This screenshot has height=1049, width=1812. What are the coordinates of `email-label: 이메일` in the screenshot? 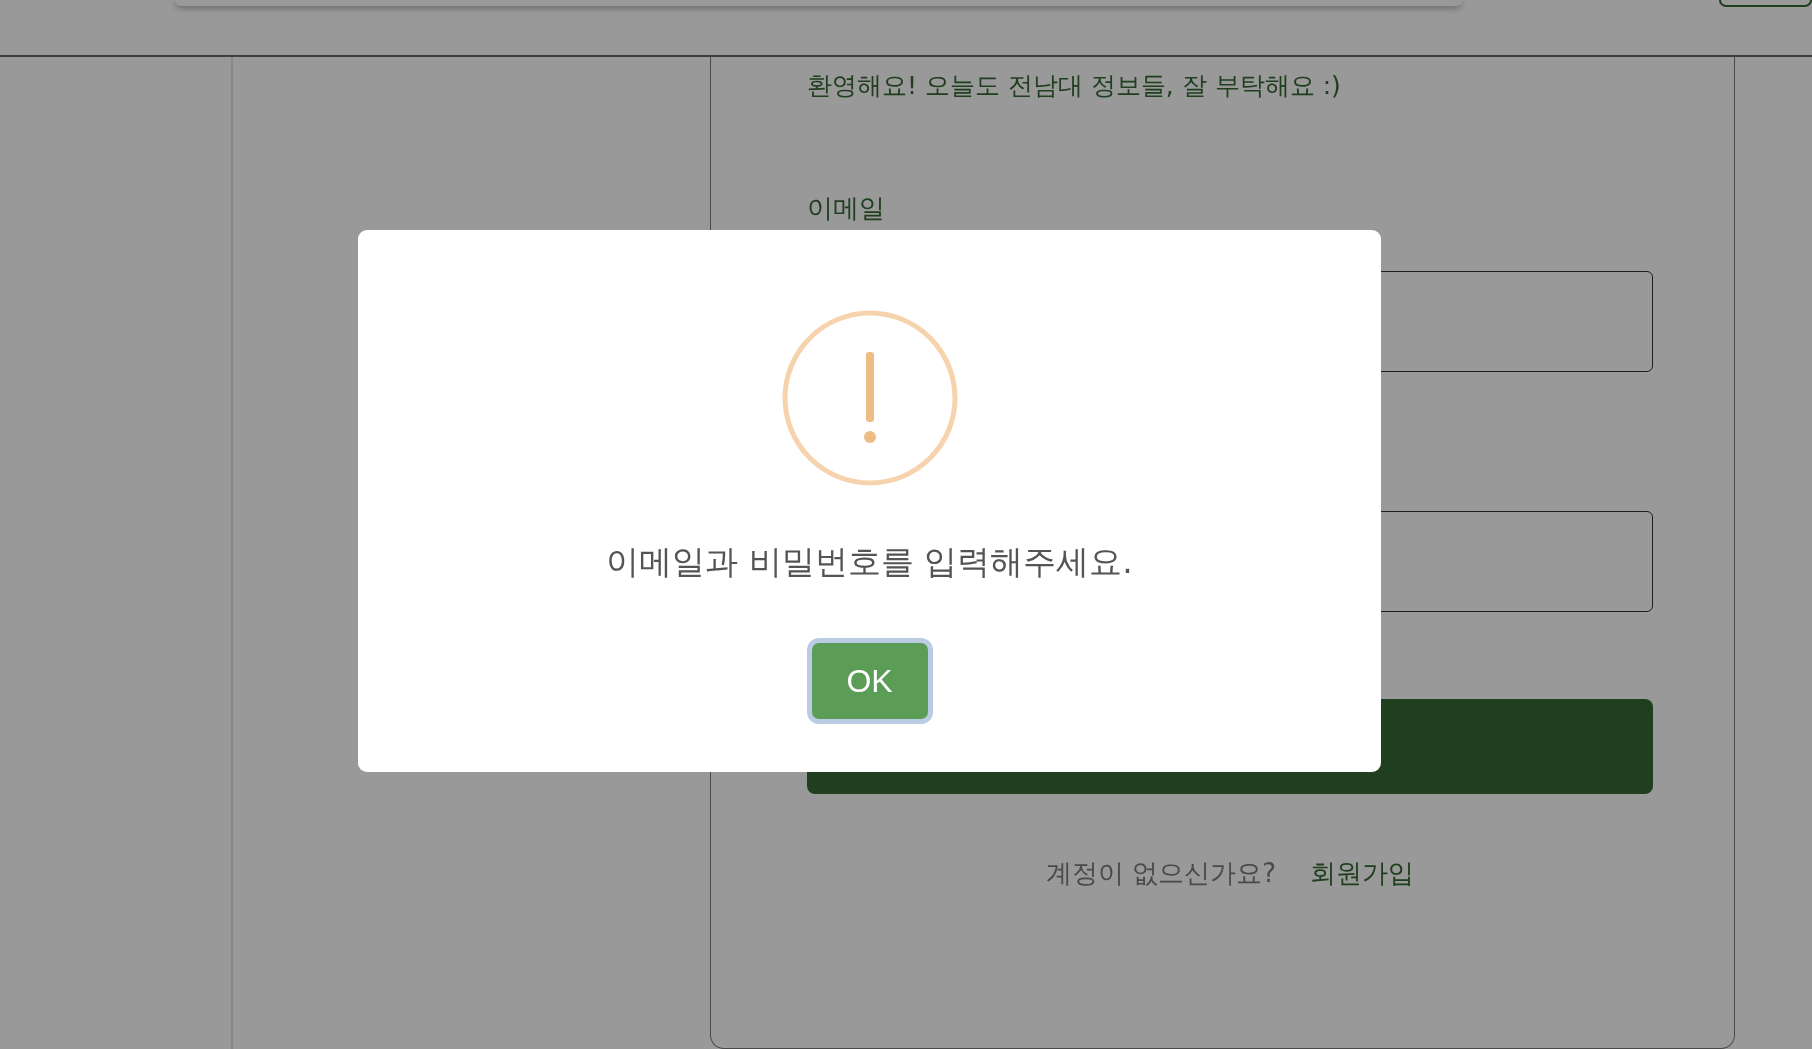 It's located at (846, 208).